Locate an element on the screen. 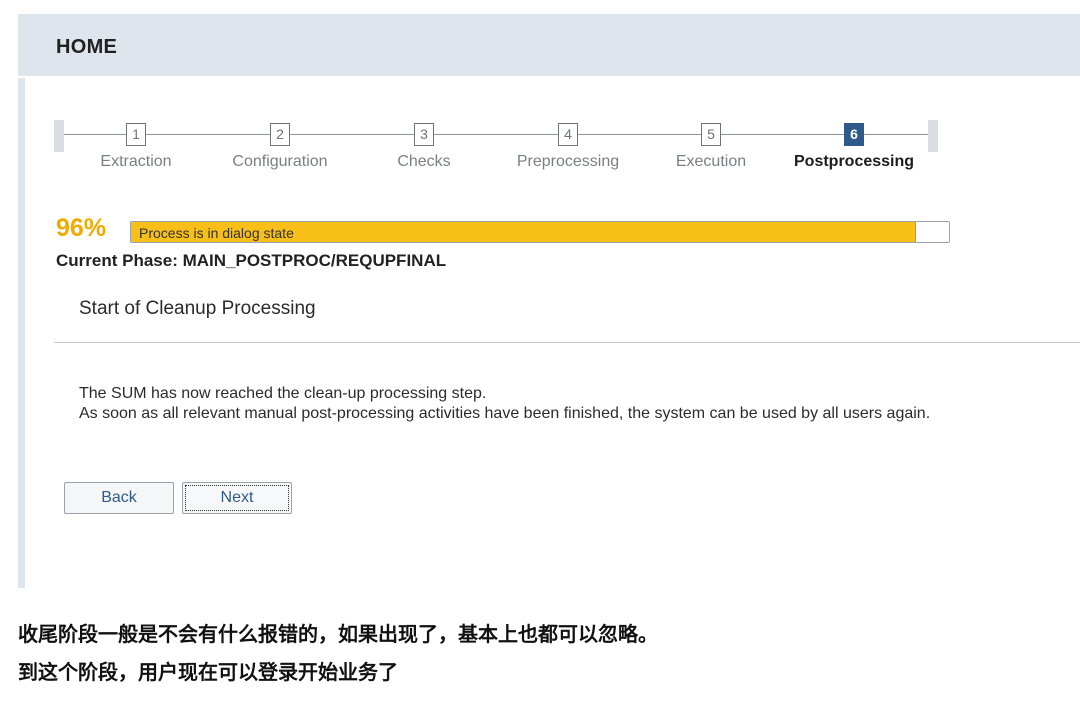  step-configuration: 2 Configuration is located at coordinates (280, 155).